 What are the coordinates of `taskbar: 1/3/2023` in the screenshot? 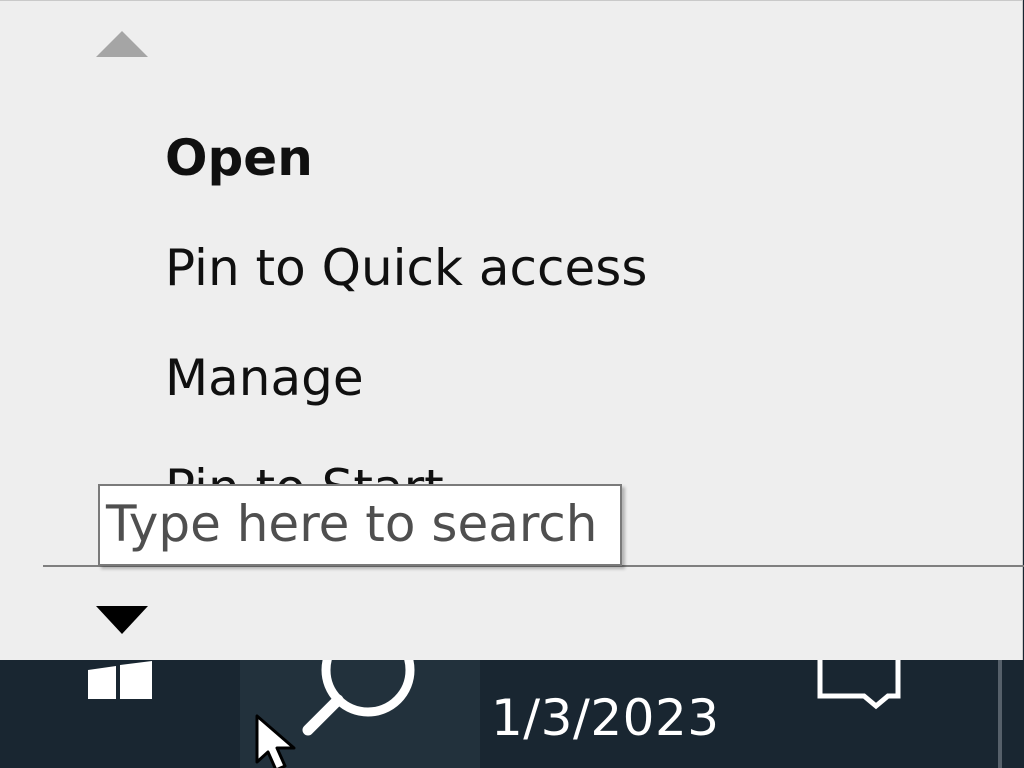 It's located at (512, 714).